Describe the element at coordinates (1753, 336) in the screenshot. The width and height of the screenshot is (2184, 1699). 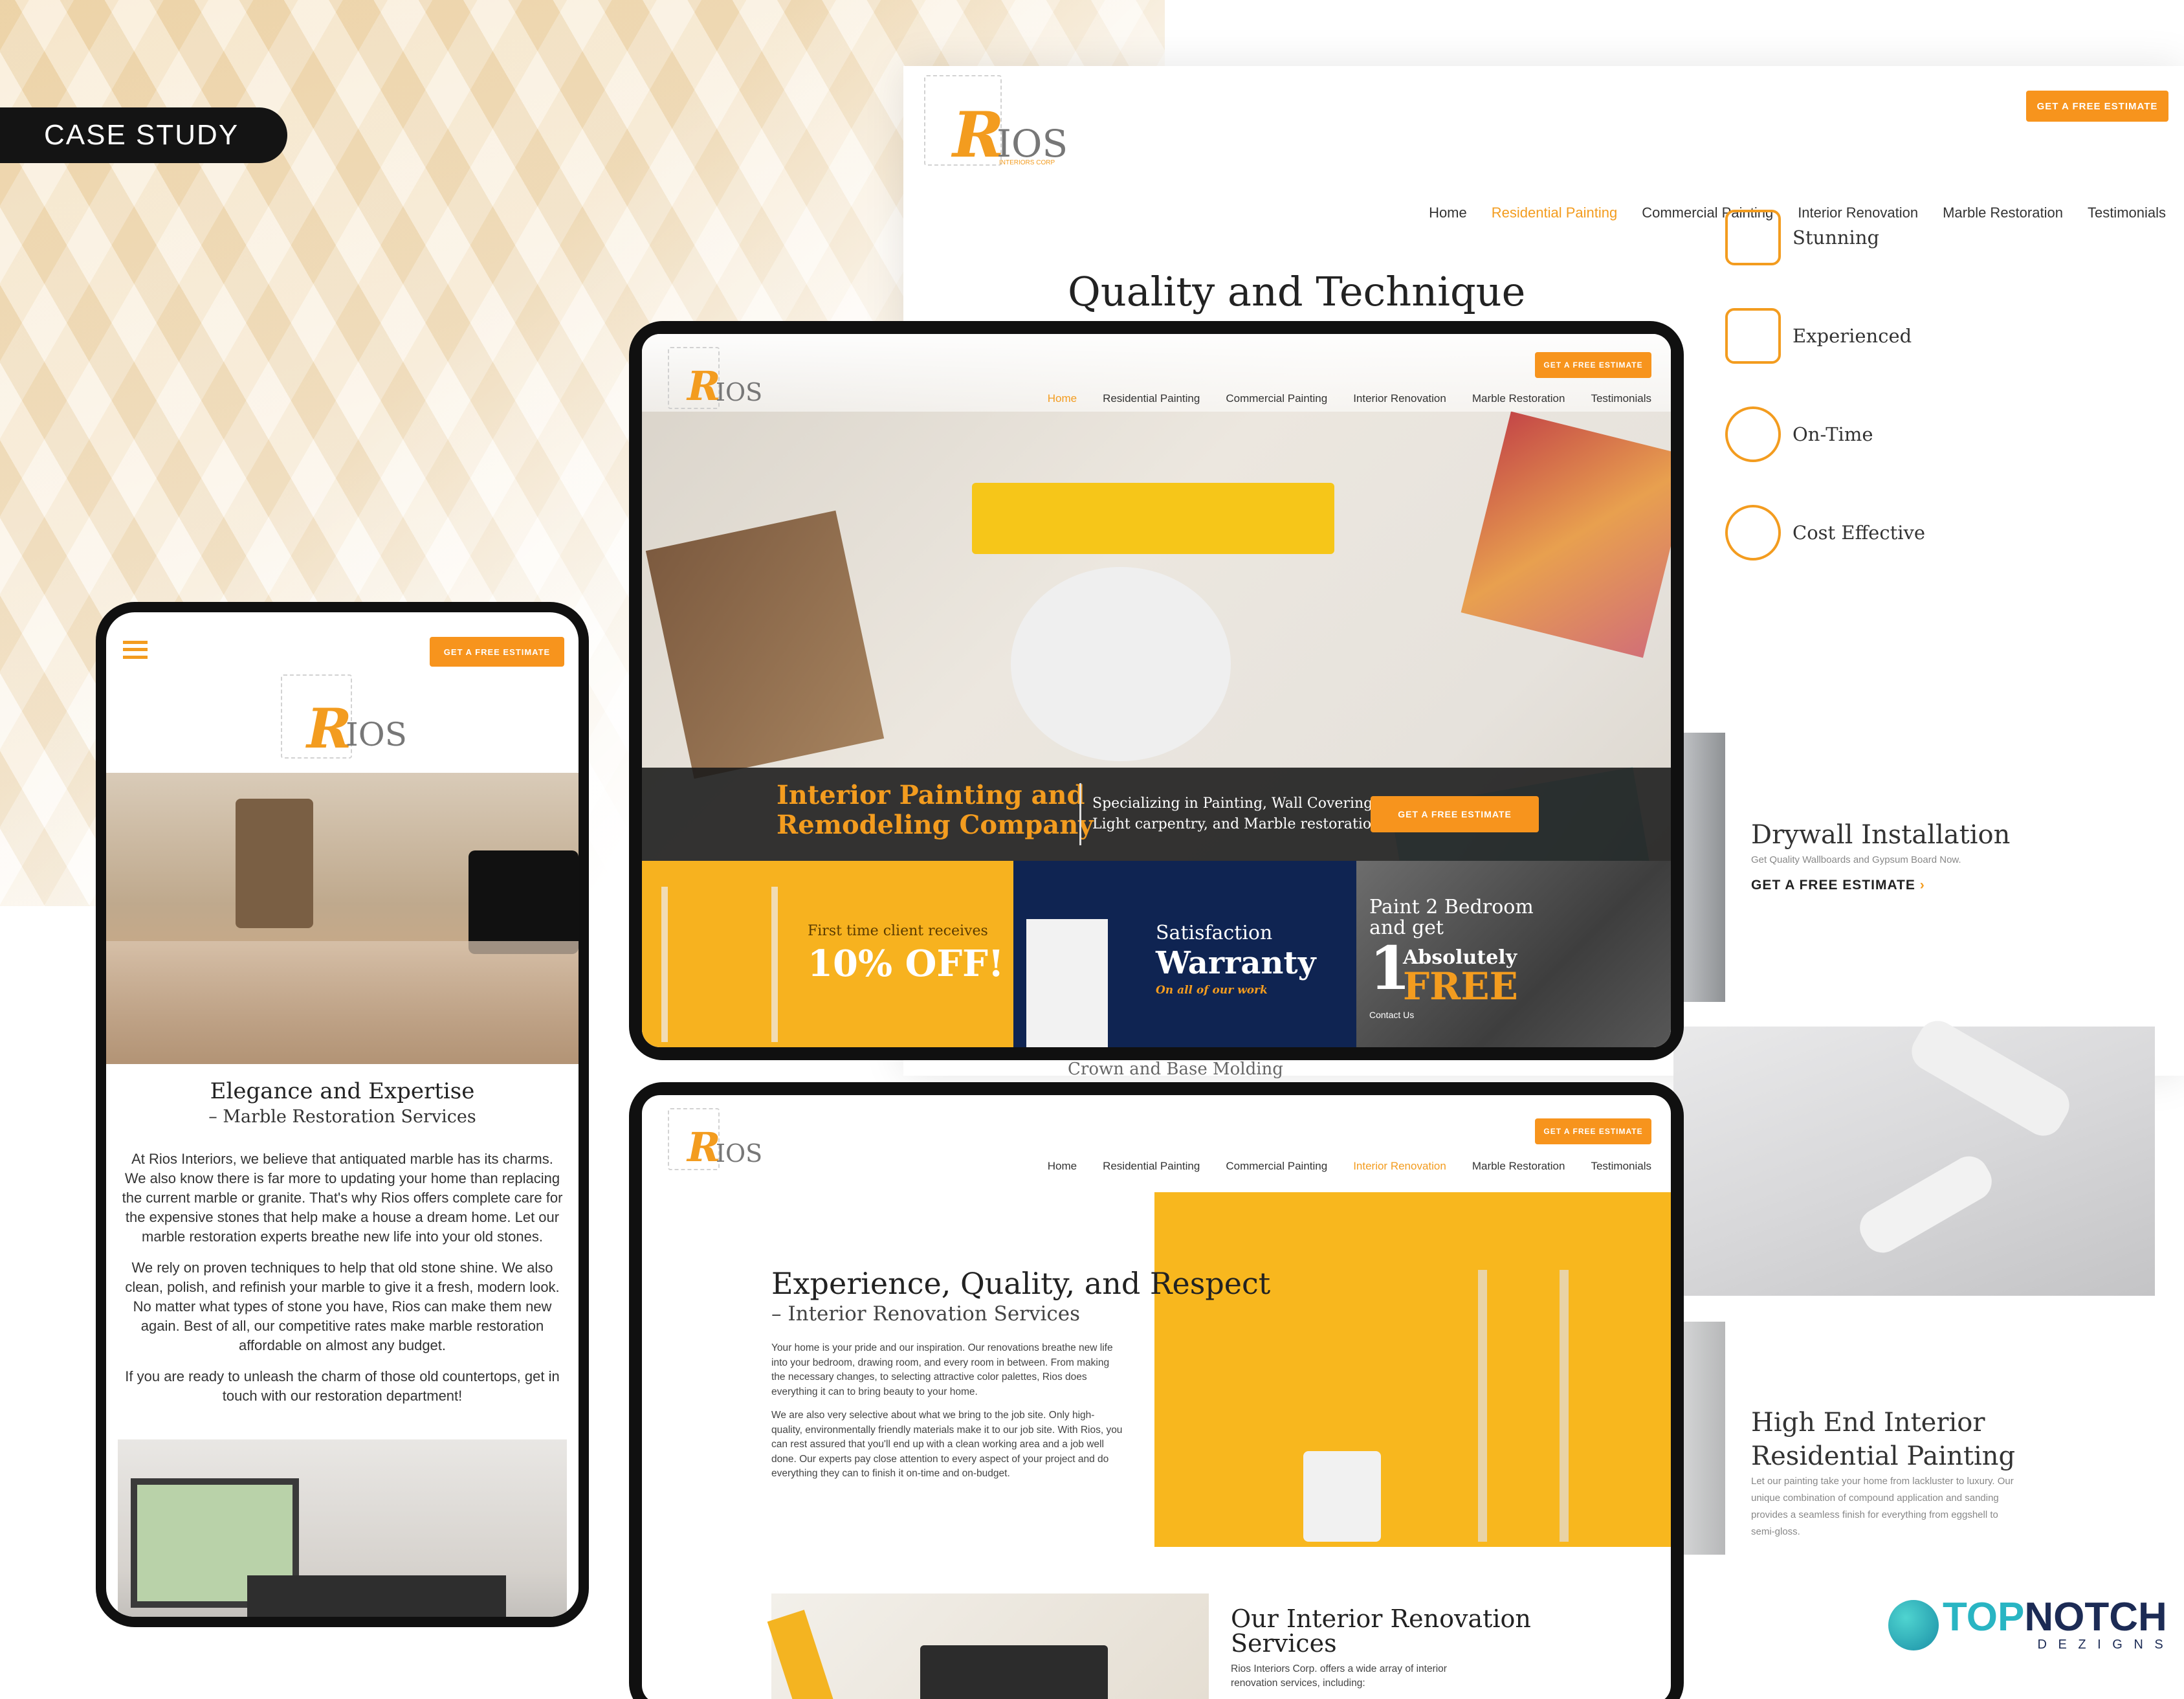
I see `house-icon` at that location.